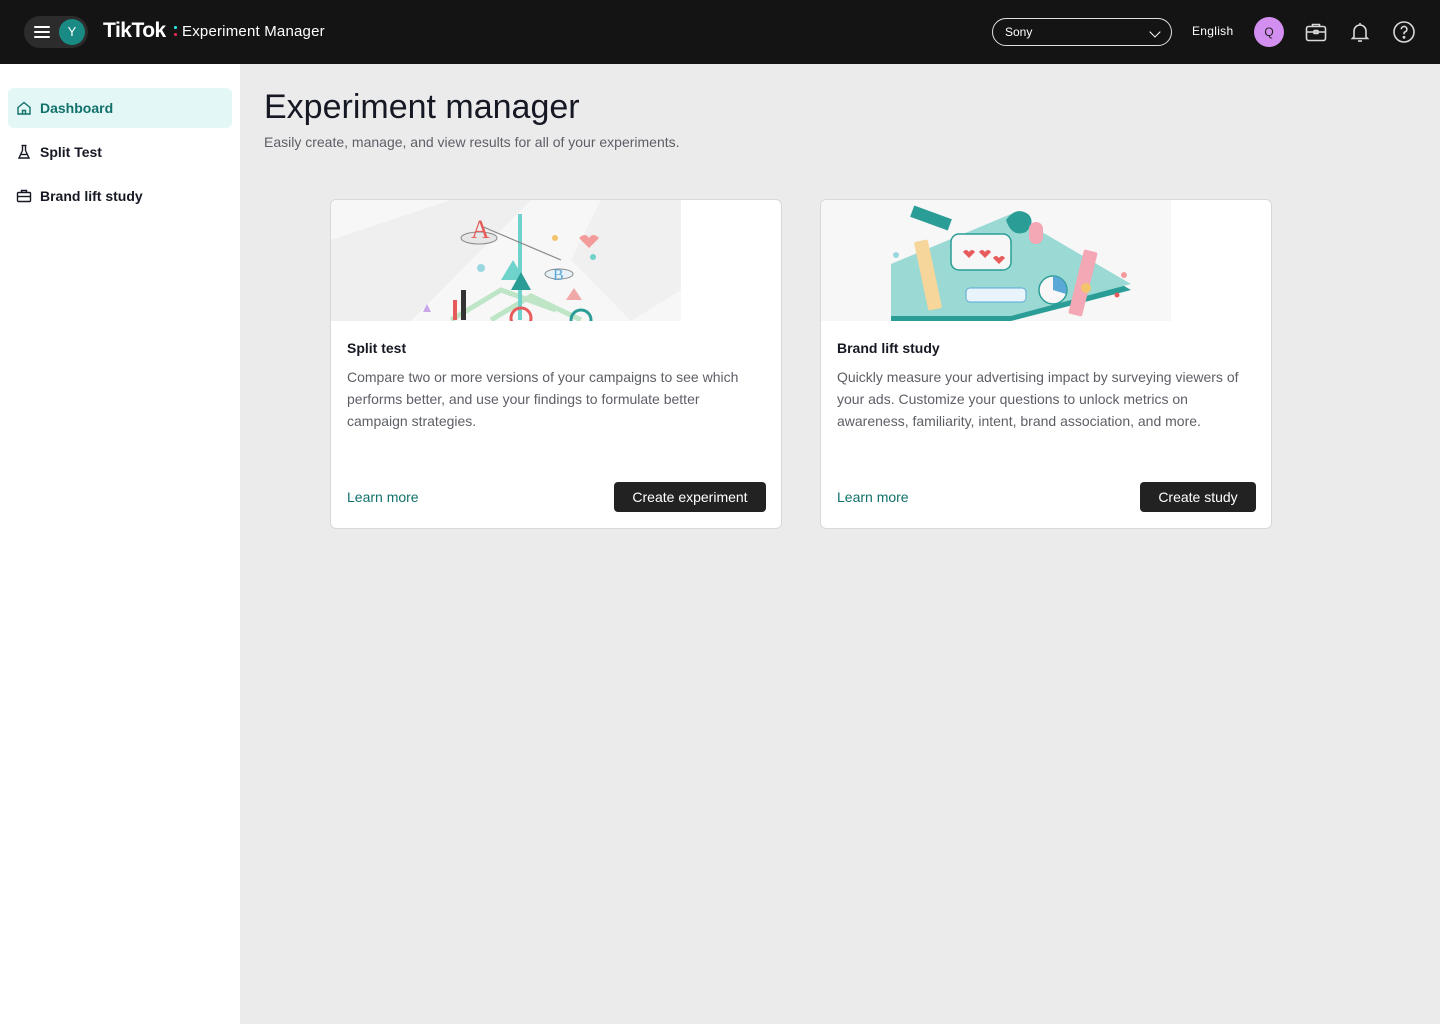 This screenshot has width=1440, height=1024. I want to click on svg-text: B, so click(558, 275).